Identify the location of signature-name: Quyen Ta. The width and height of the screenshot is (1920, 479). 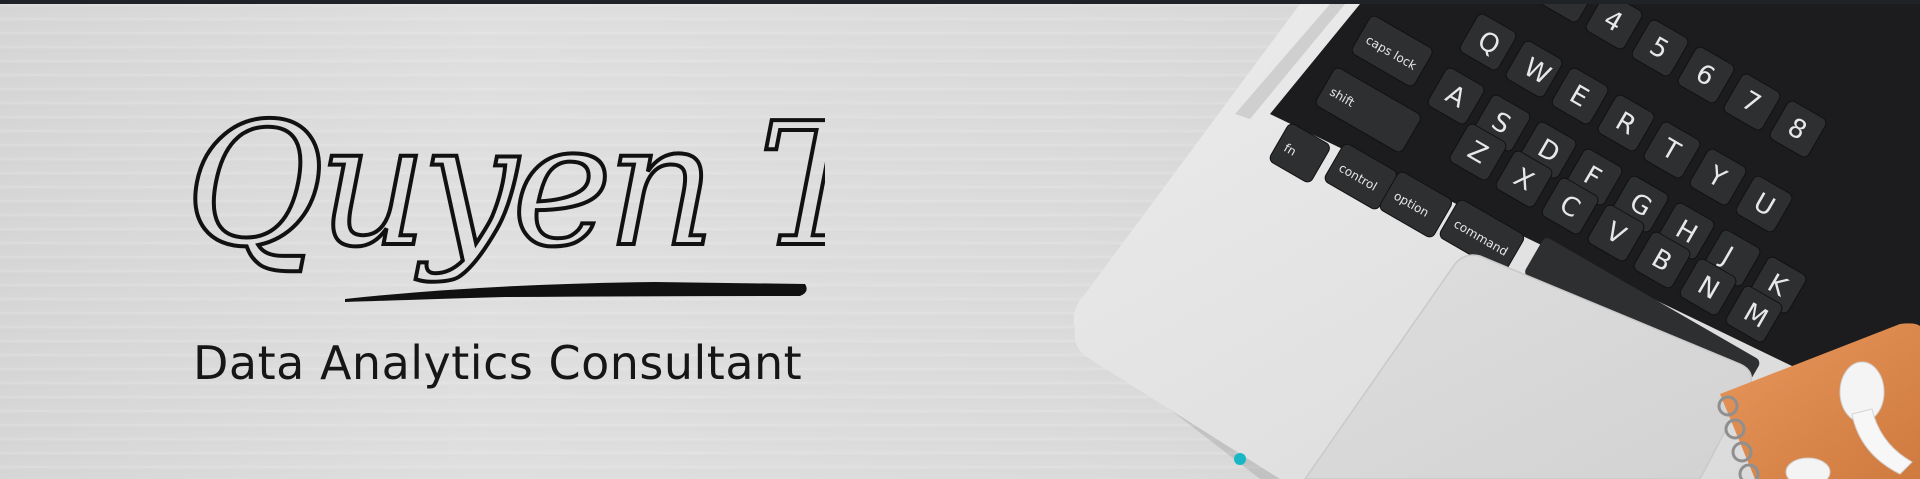
(505, 186).